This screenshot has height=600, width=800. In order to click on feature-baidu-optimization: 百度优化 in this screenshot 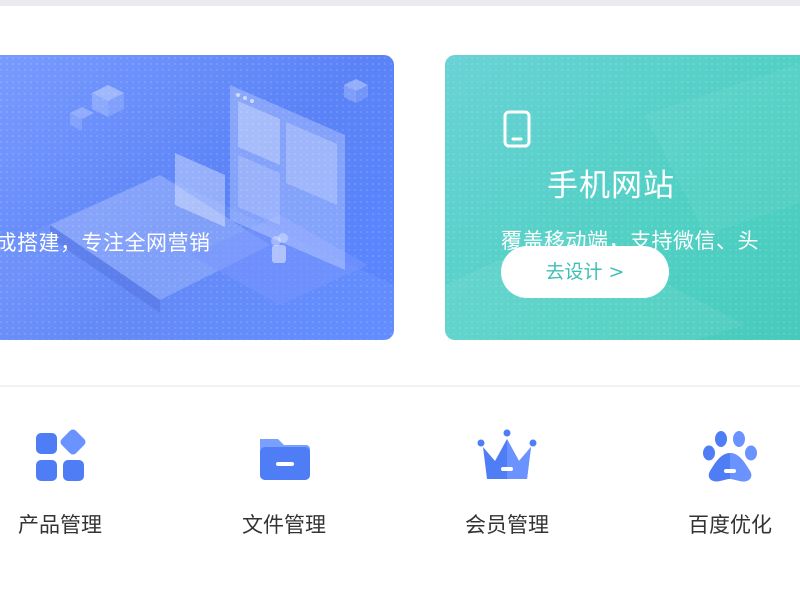, I will do `click(730, 482)`.